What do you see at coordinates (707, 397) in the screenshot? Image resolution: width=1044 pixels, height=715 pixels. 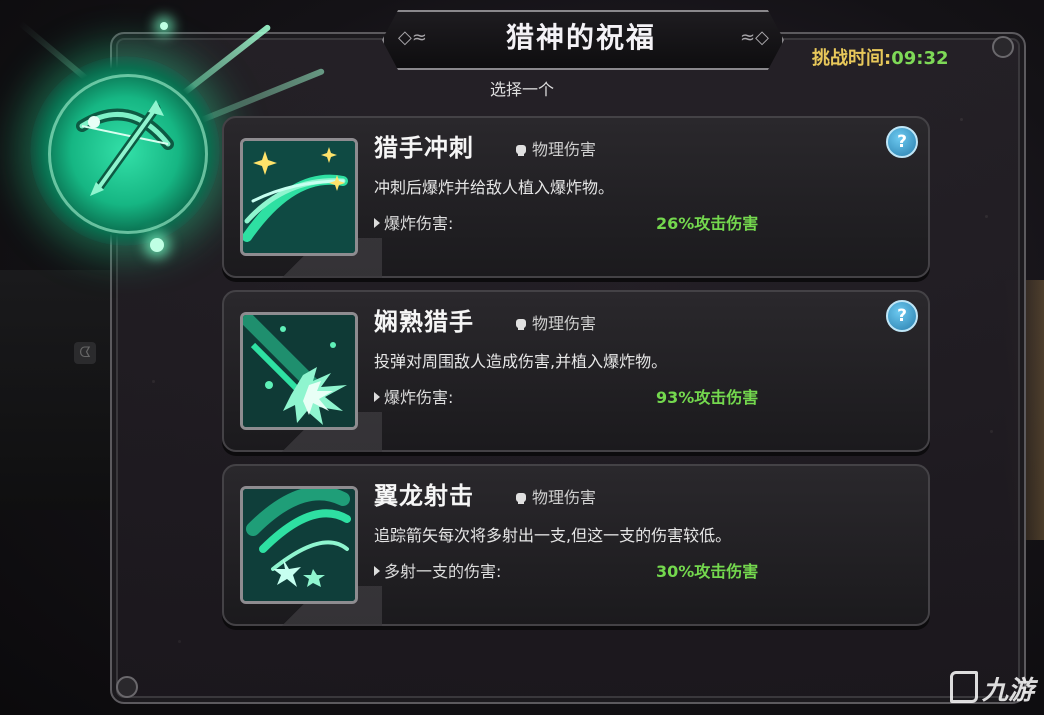 I see `stat-value: 93%攻击伤害` at bounding box center [707, 397].